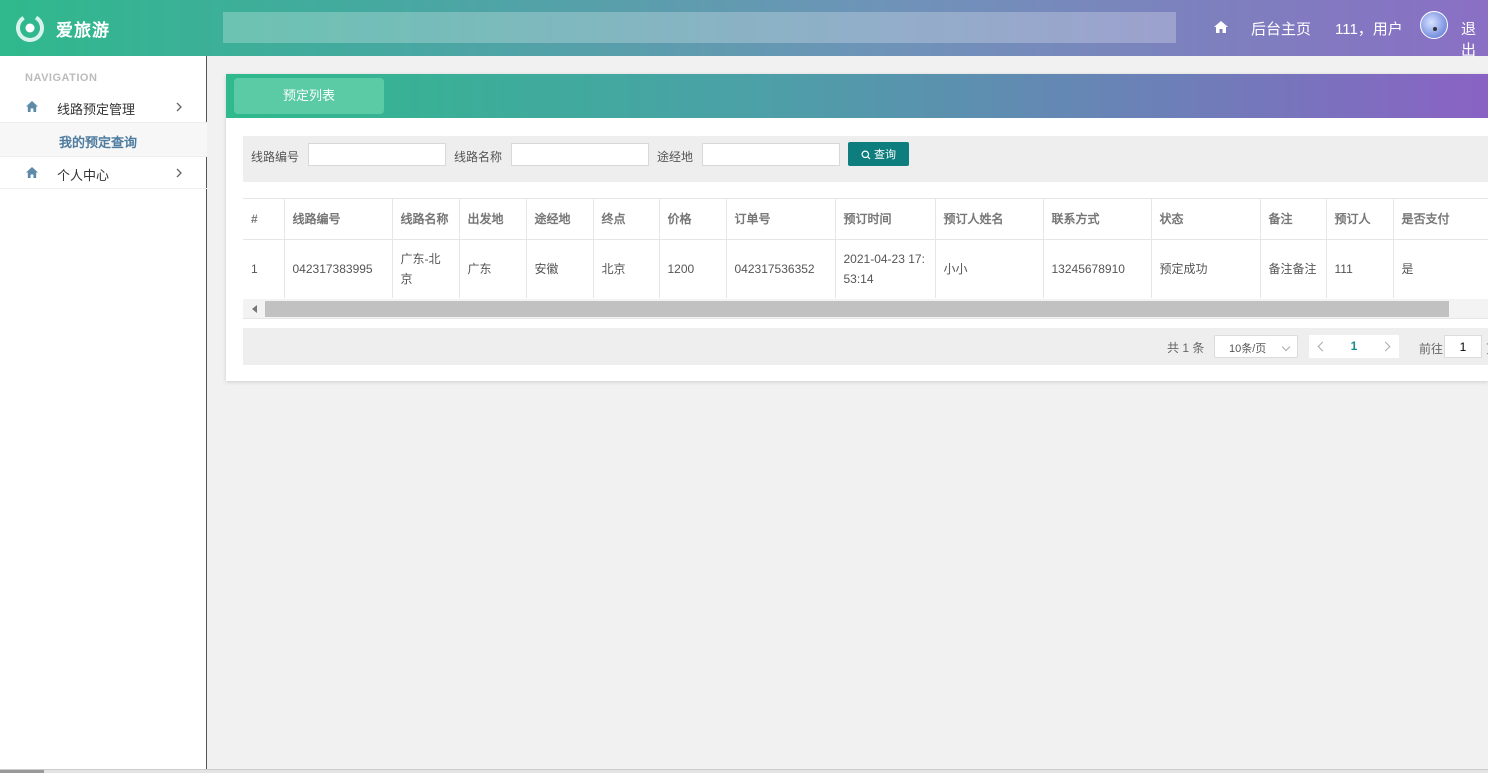 This screenshot has height=773, width=1488. I want to click on col-header: 预订人姓名, so click(989, 219).